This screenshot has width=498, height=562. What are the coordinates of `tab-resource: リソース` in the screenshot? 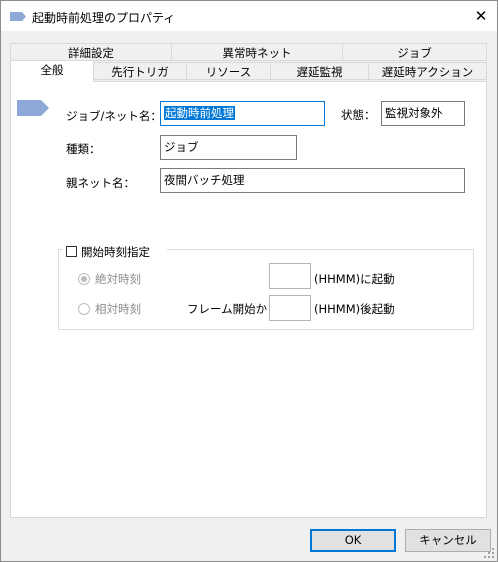 It's located at (228, 71).